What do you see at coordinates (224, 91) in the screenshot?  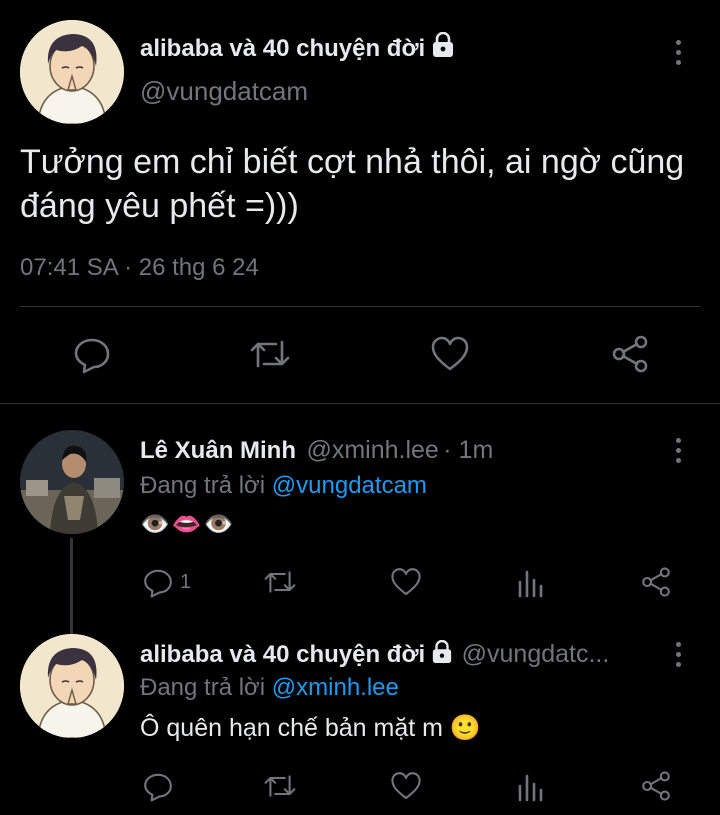 I see `author-handle: @vungdatcam` at bounding box center [224, 91].